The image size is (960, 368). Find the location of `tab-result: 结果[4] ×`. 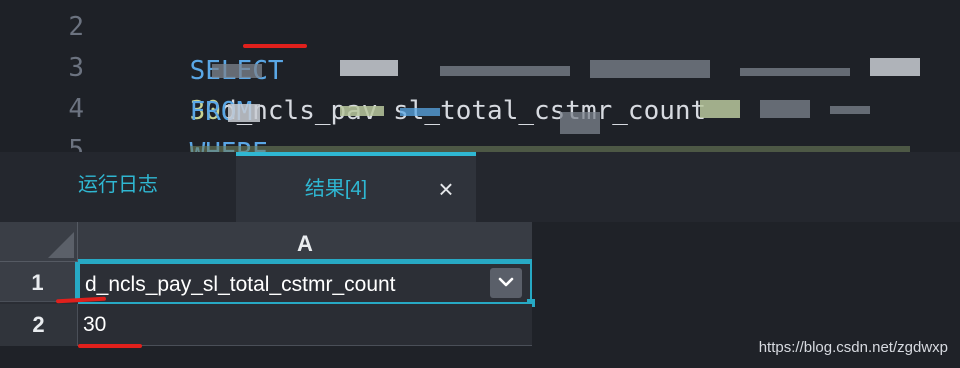

tab-result: 结果[4] × is located at coordinates (356, 187).